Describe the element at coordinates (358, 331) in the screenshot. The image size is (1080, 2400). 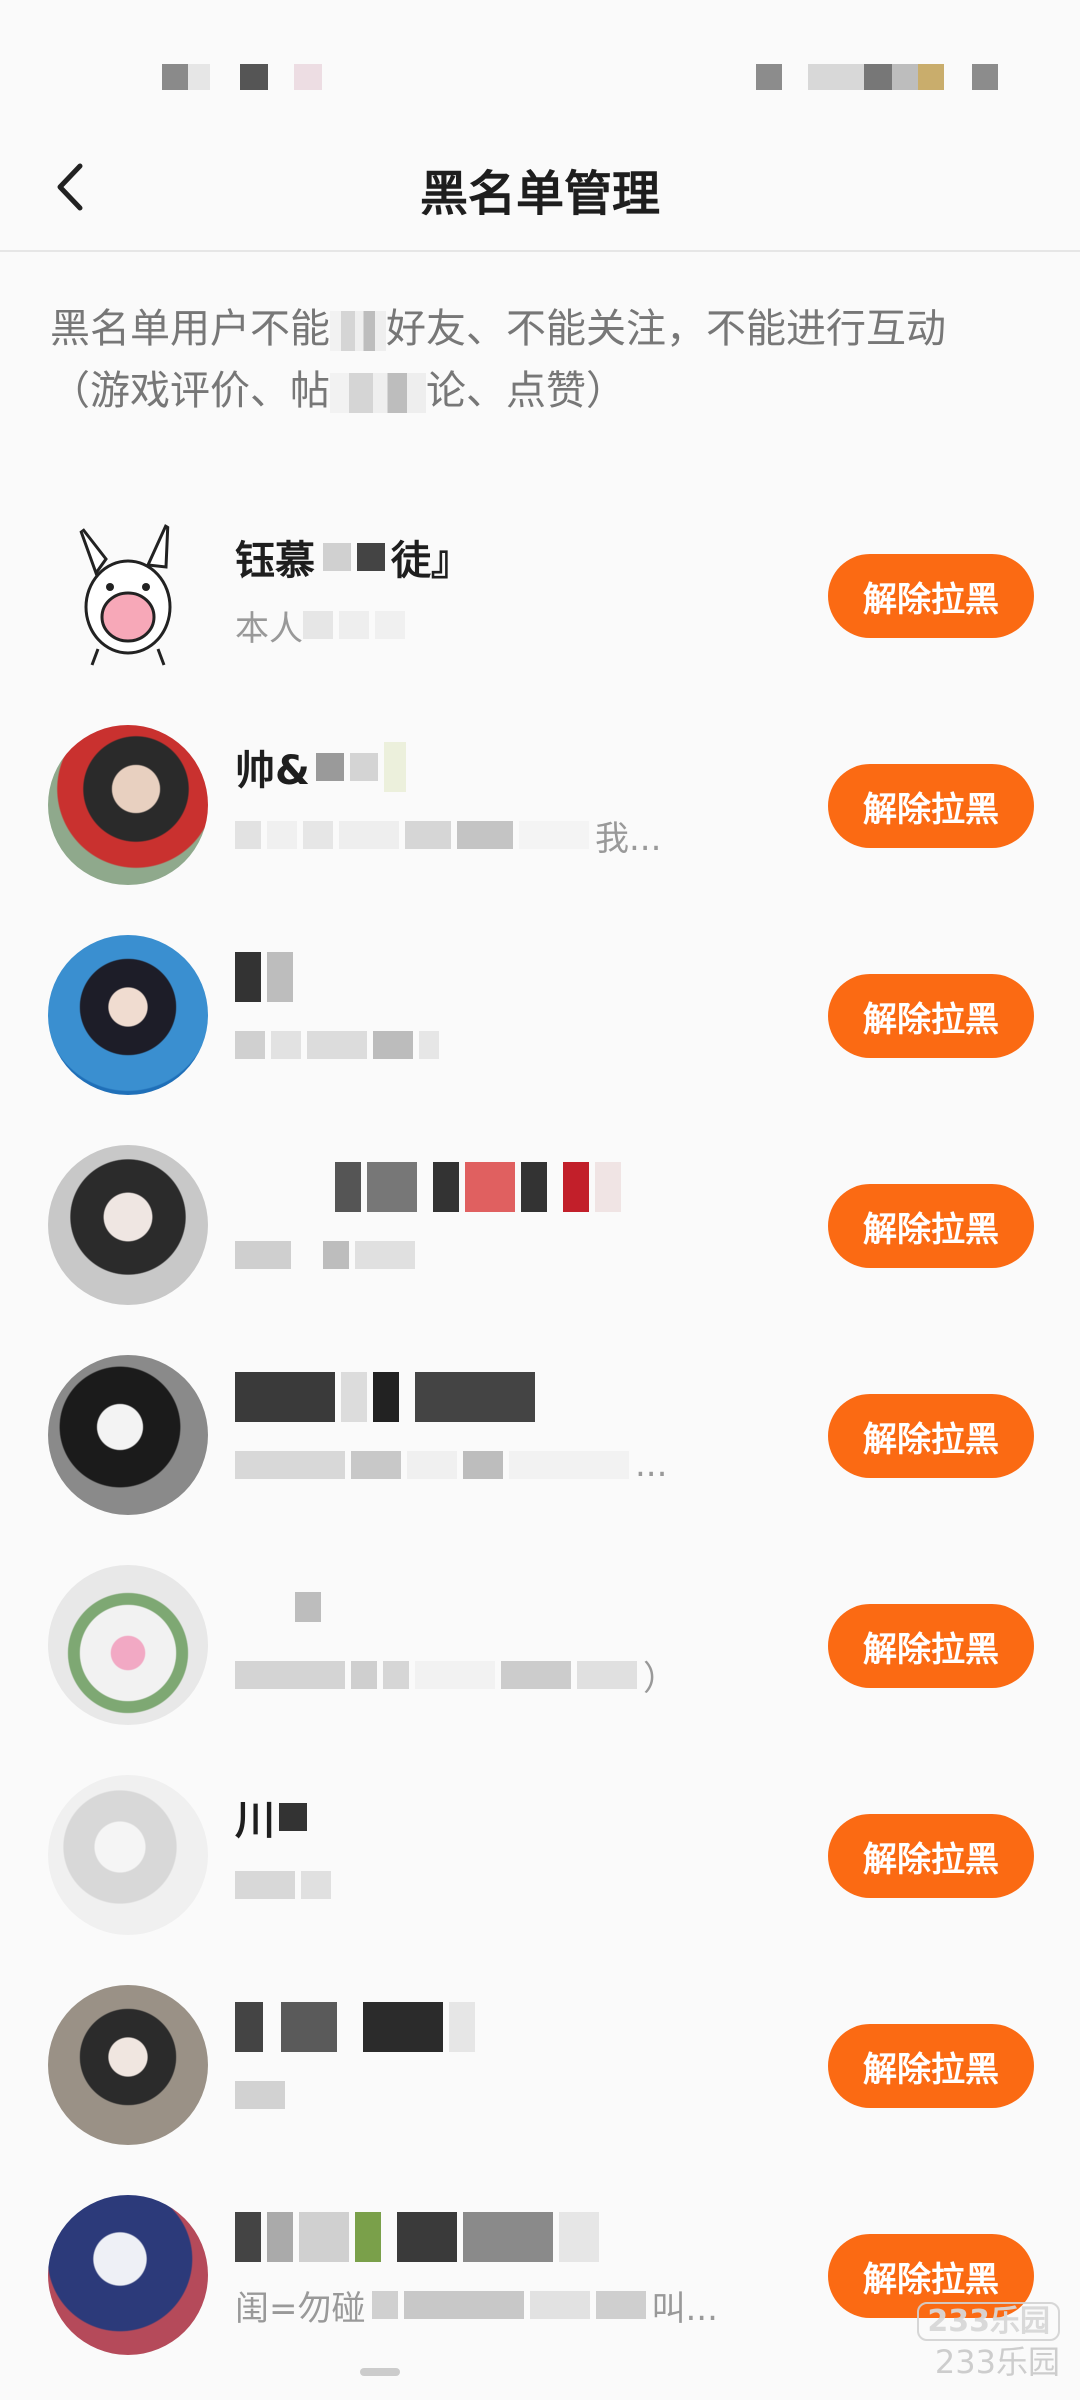
I see `censored-text` at that location.